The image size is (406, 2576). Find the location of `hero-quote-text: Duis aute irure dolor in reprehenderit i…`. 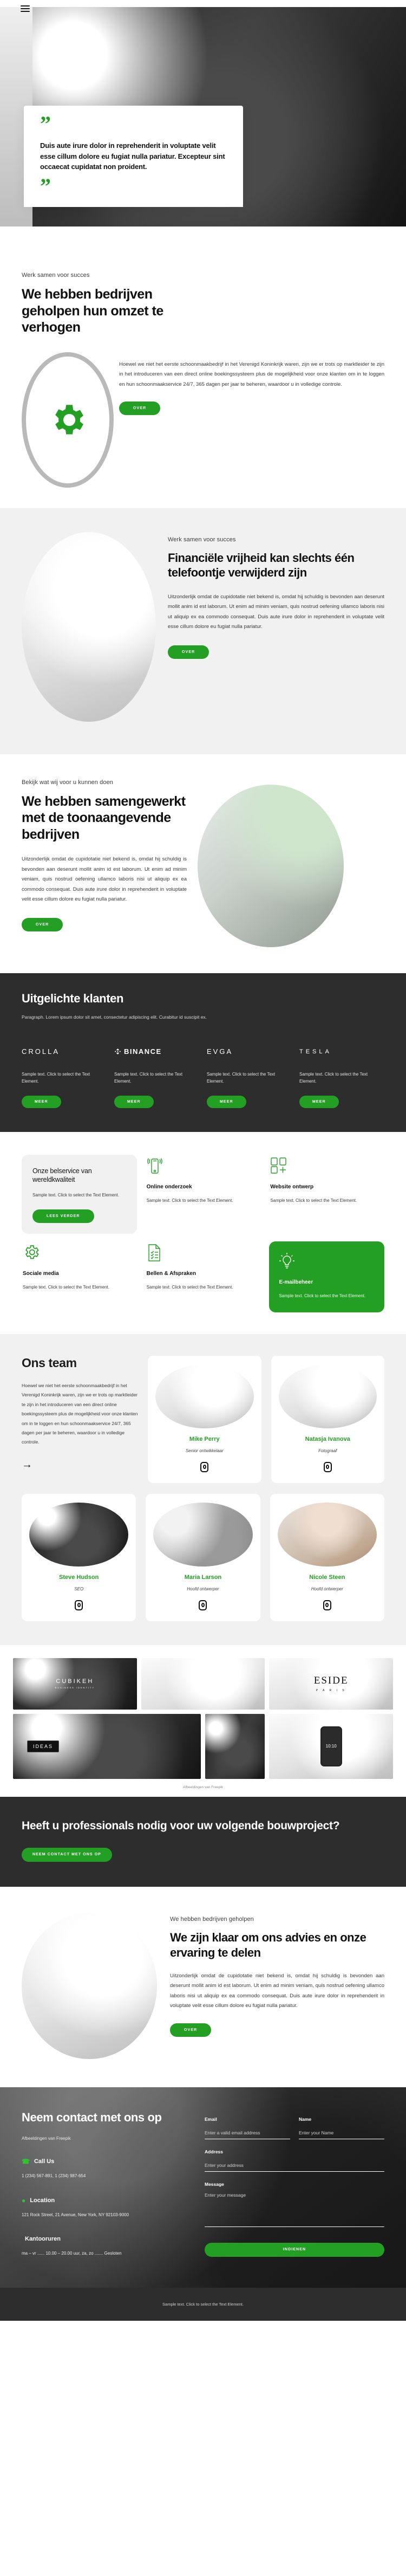

hero-quote-text: Duis aute irure dolor in reprehenderit i… is located at coordinates (132, 156).